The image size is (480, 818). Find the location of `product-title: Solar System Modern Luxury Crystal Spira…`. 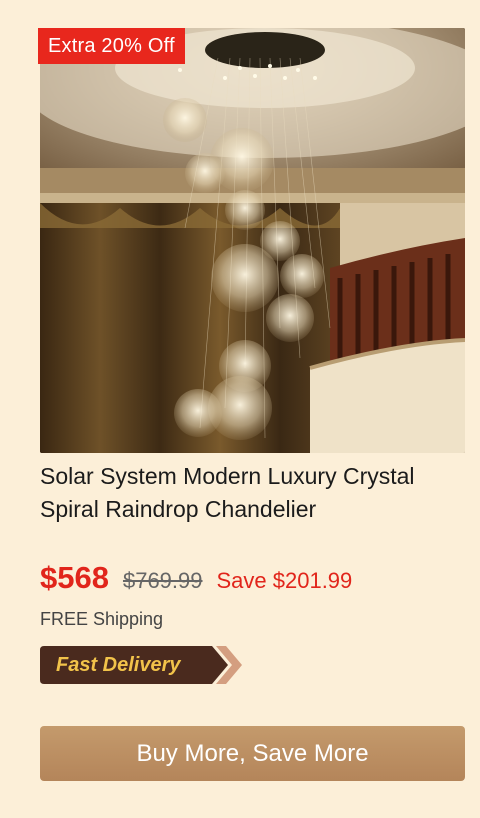

product-title: Solar System Modern Luxury Crystal Spira… is located at coordinates (255, 493).